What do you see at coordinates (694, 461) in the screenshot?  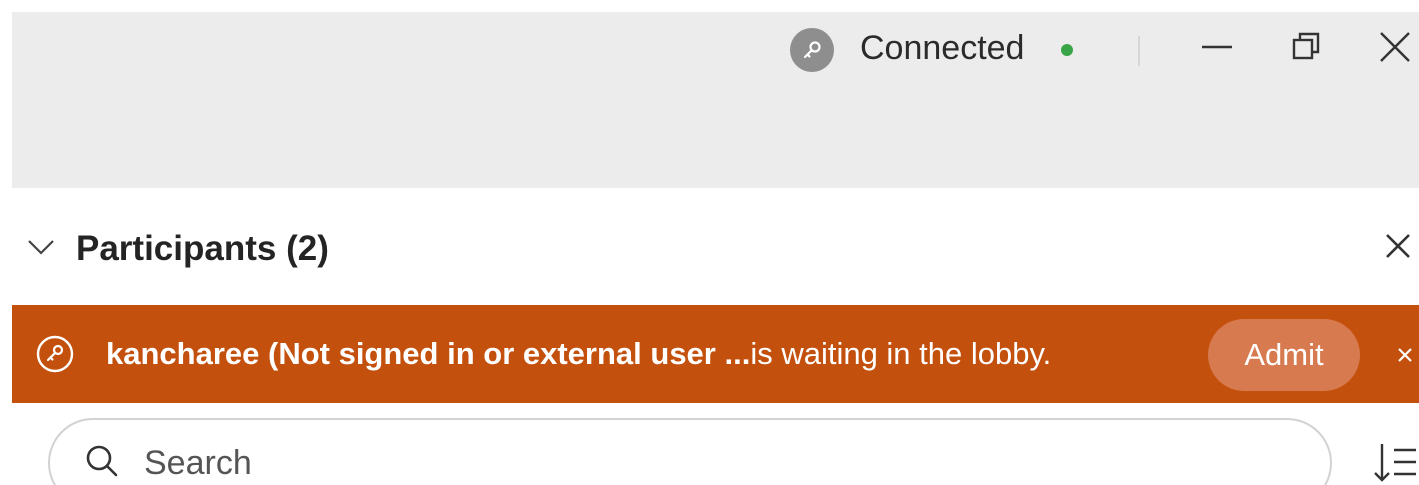 I see `search-input` at bounding box center [694, 461].